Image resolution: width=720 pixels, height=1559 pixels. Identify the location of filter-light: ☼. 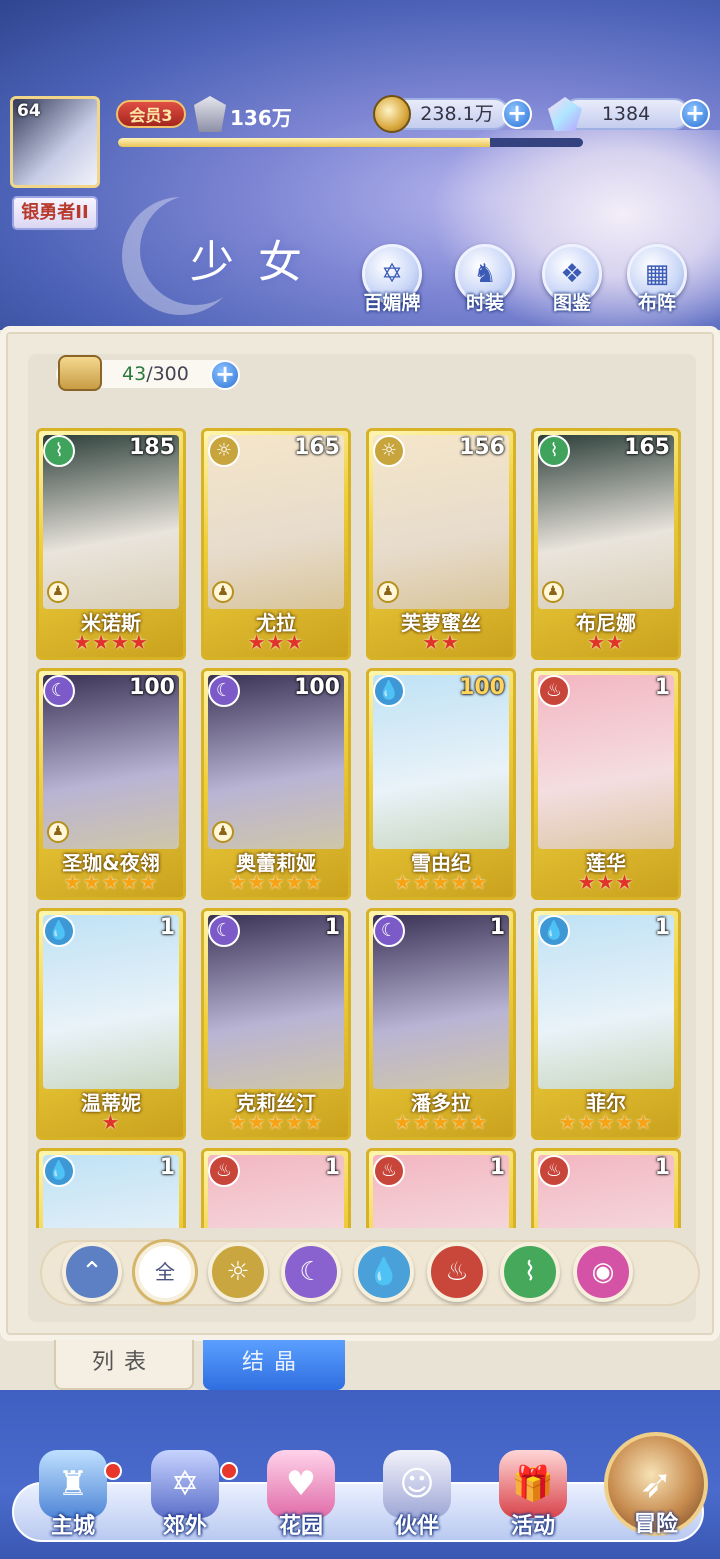
(238, 1272).